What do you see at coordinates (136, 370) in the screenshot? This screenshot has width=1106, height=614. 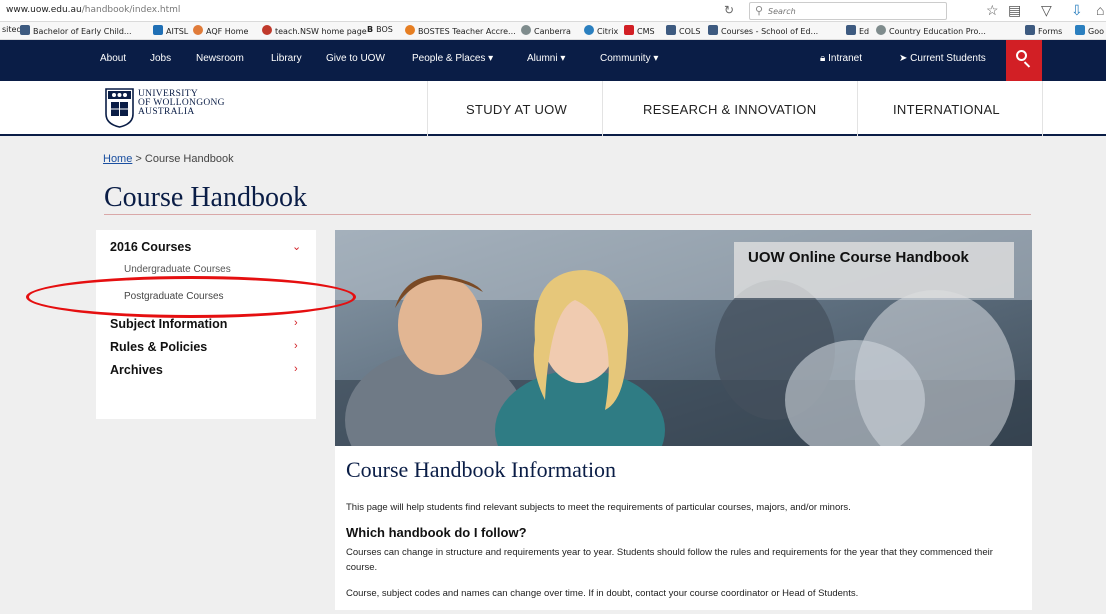 I see `sidebar-item-archives: Archives` at bounding box center [136, 370].